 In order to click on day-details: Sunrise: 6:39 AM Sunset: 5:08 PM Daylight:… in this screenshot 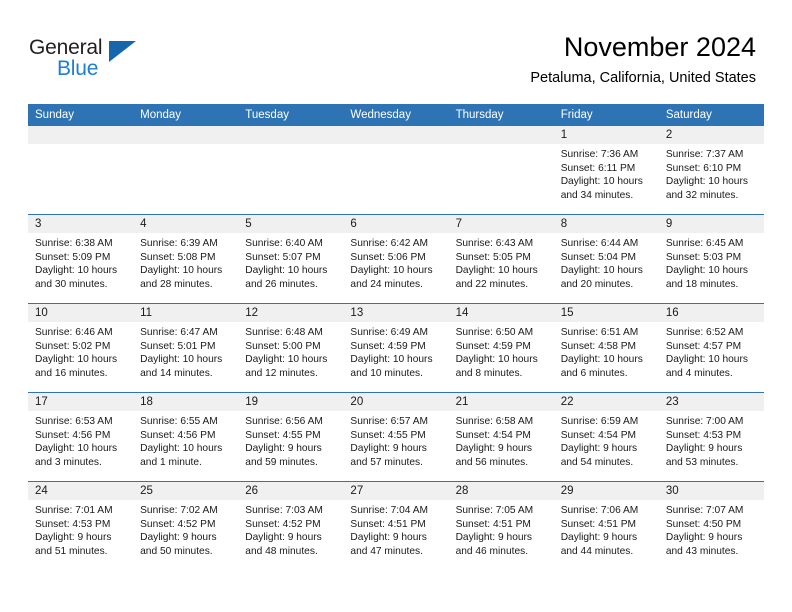, I will do `click(185, 262)`.